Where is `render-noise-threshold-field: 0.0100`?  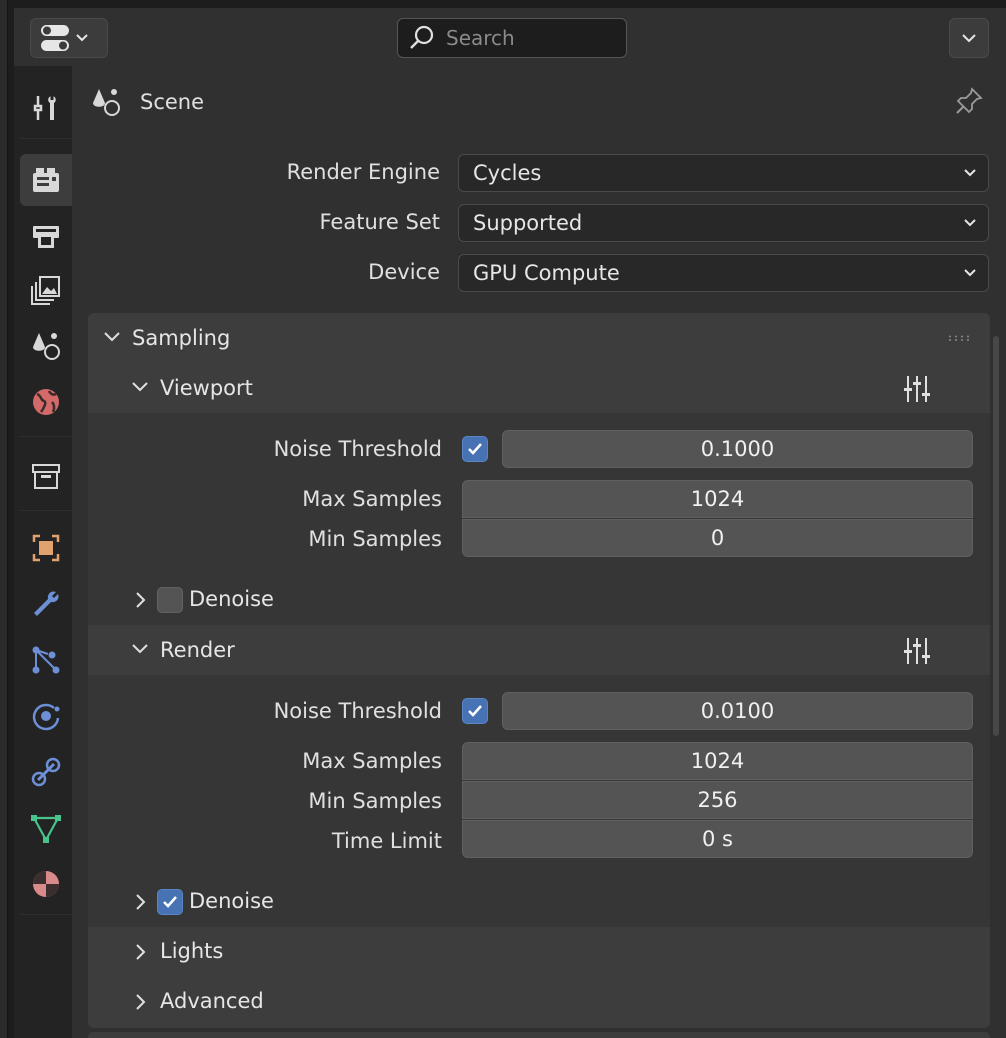
render-noise-threshold-field: 0.0100 is located at coordinates (737, 711).